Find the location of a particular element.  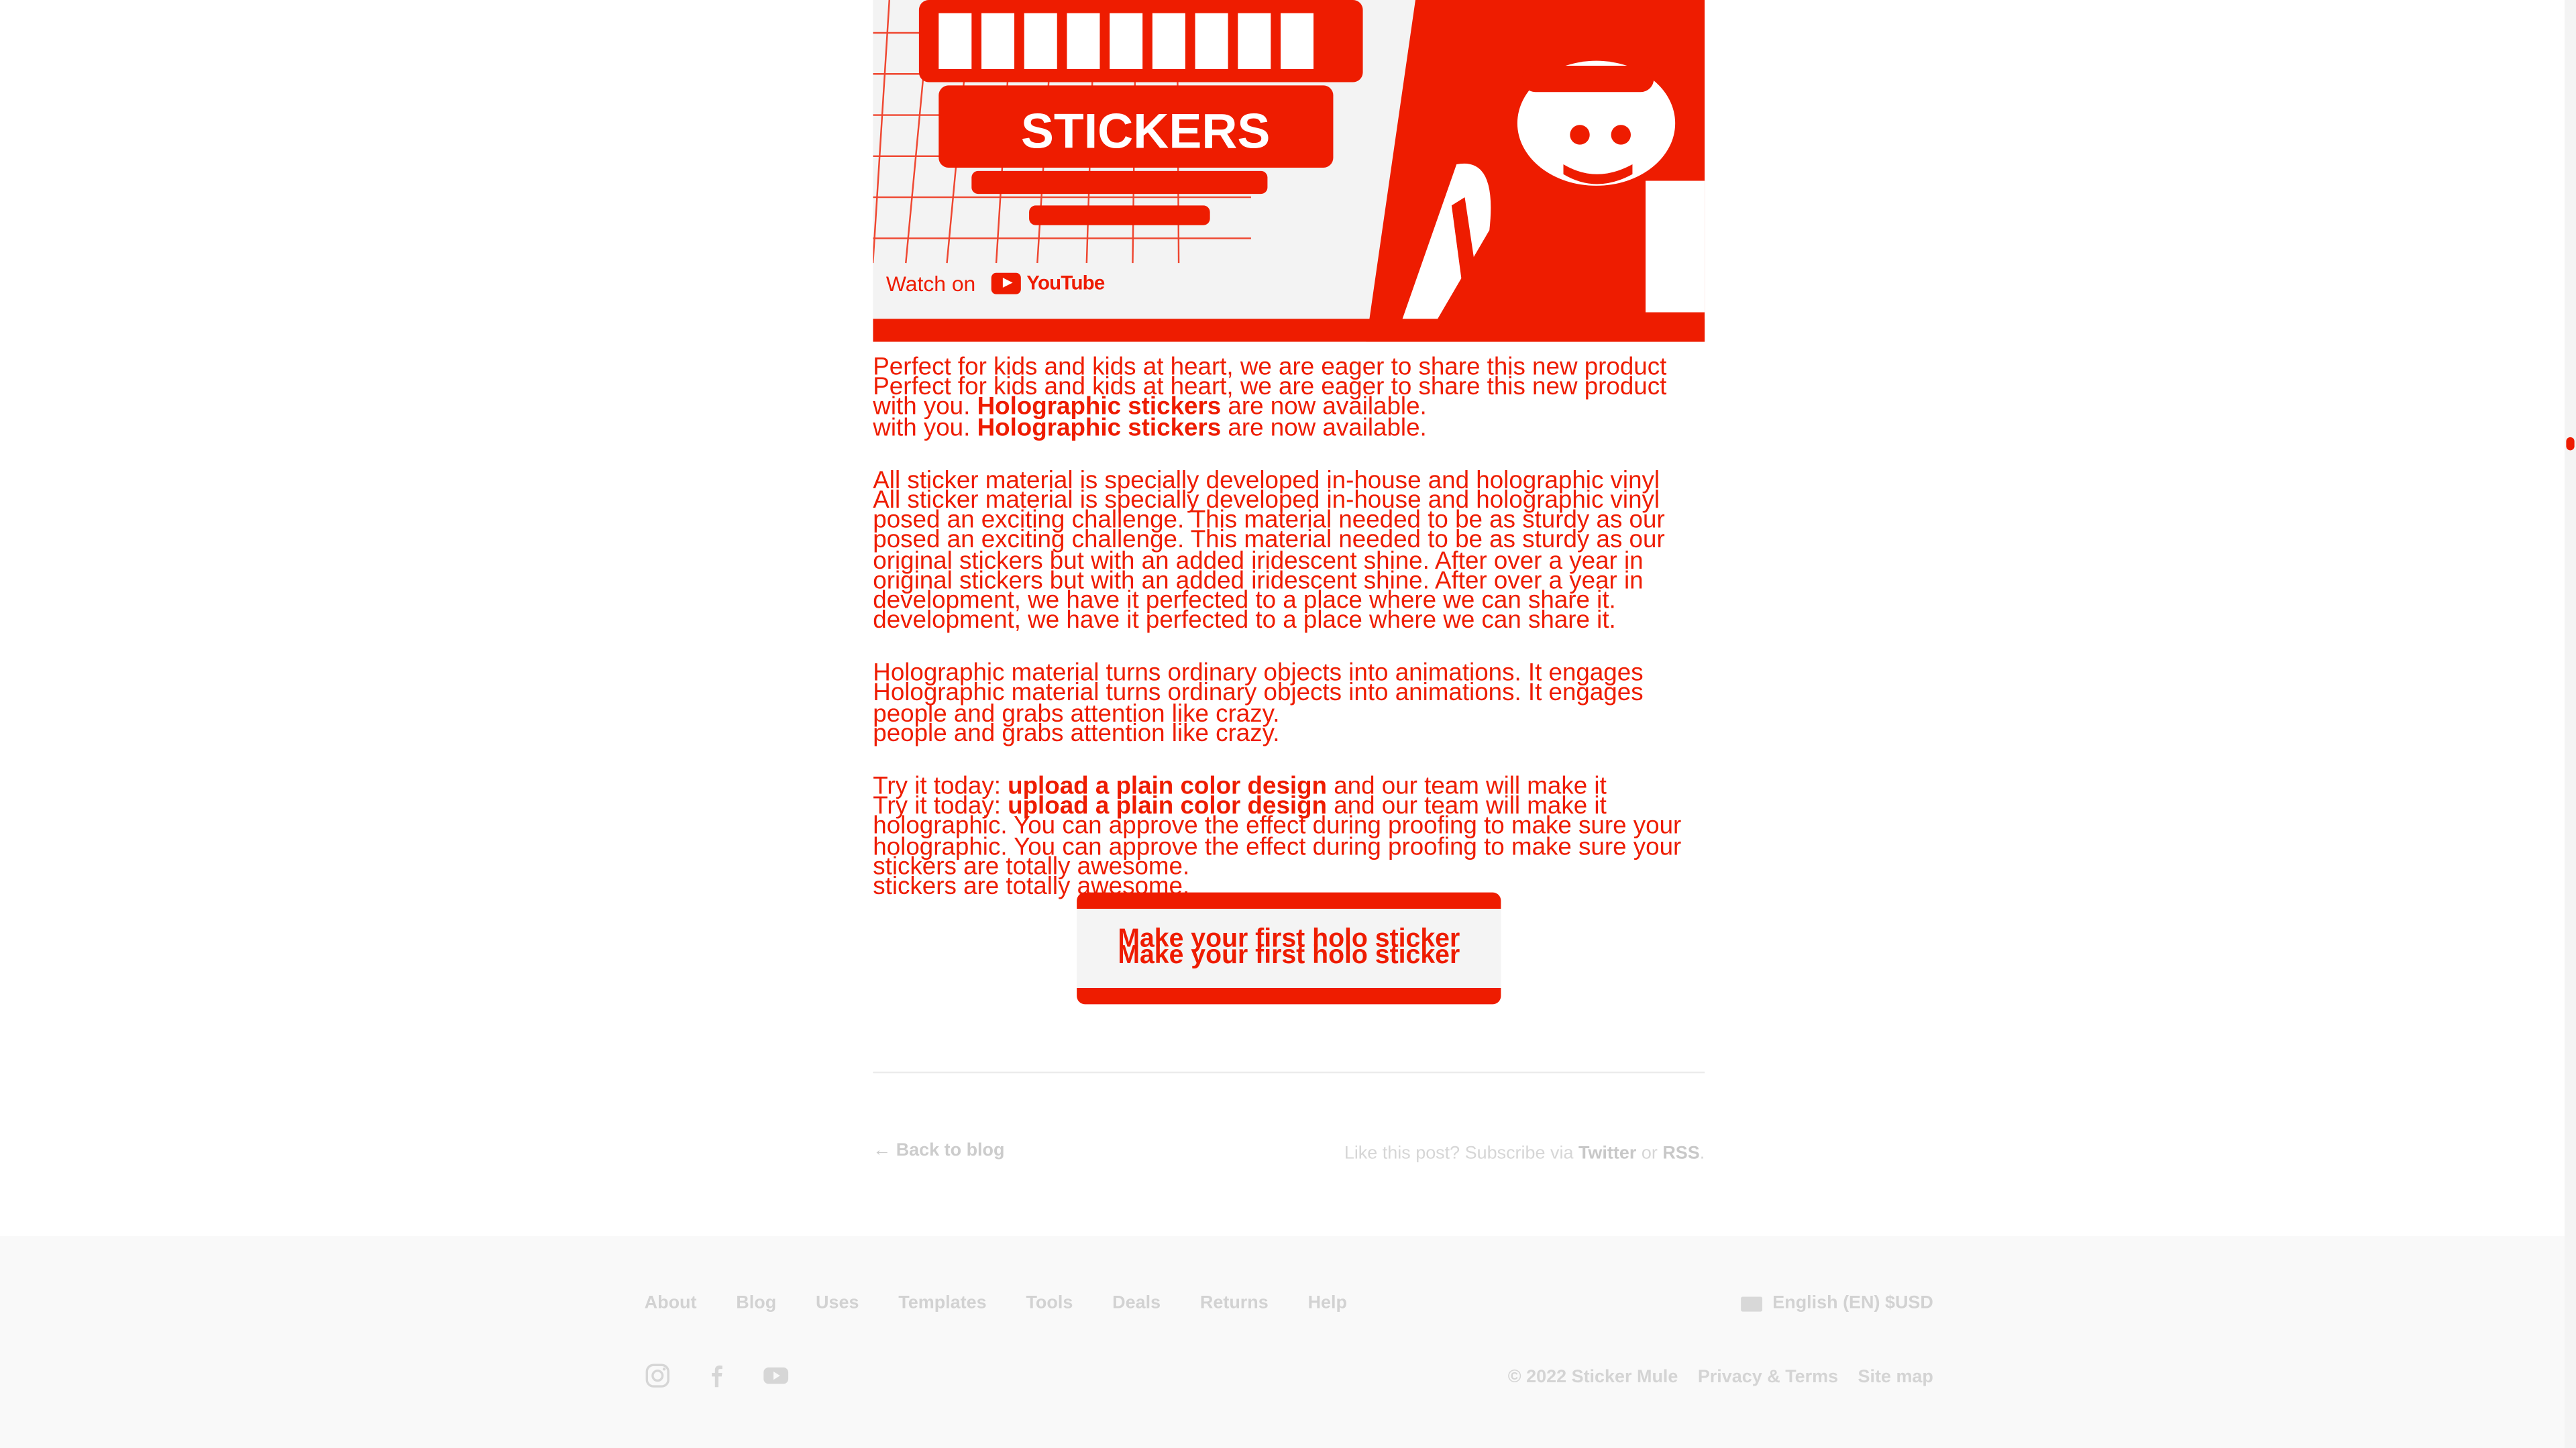

flag-icon is located at coordinates (1752, 1303).